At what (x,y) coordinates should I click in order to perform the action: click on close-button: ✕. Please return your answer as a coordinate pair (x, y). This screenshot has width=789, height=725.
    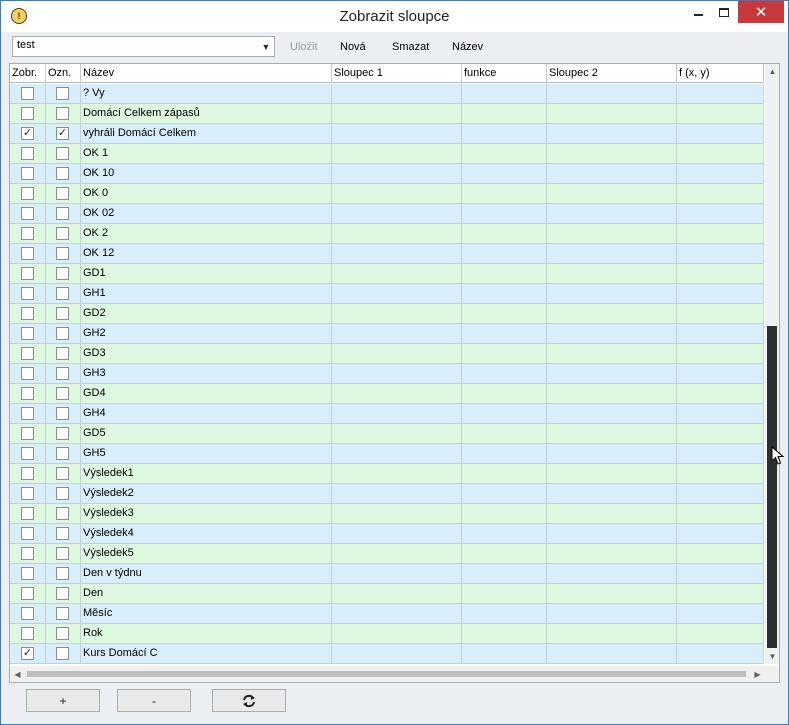
    Looking at the image, I should click on (761, 12).